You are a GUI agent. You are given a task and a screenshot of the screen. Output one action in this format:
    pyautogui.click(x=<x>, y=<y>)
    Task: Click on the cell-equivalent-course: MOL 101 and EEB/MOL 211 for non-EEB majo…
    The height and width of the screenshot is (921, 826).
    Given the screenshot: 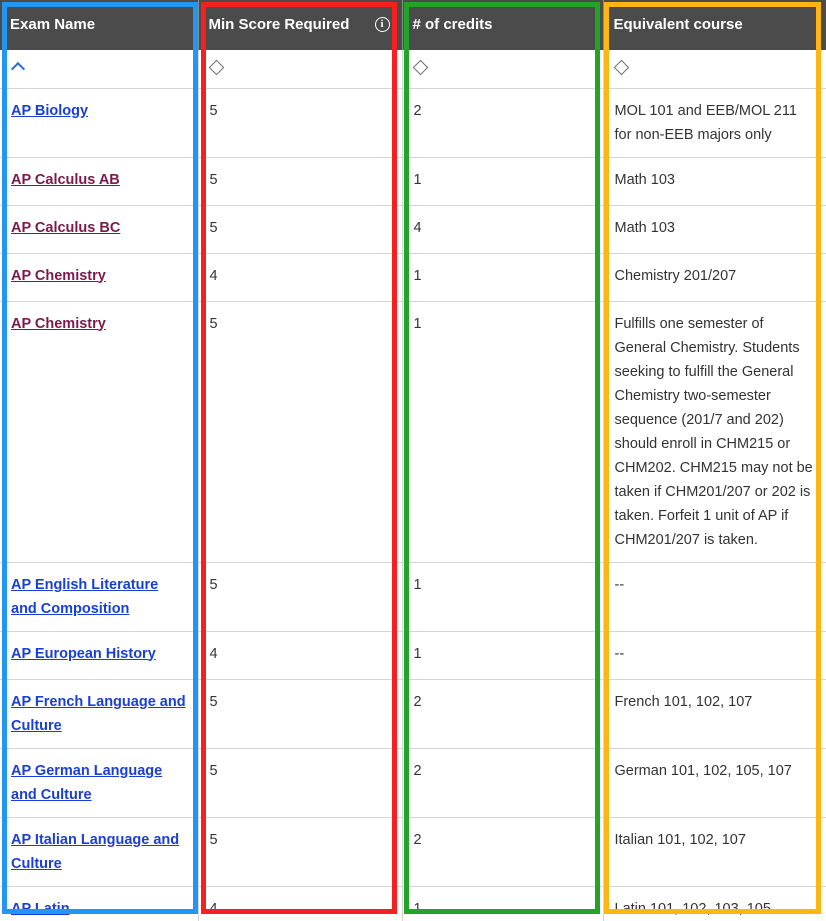 What is the action you would take?
    pyautogui.click(x=714, y=123)
    